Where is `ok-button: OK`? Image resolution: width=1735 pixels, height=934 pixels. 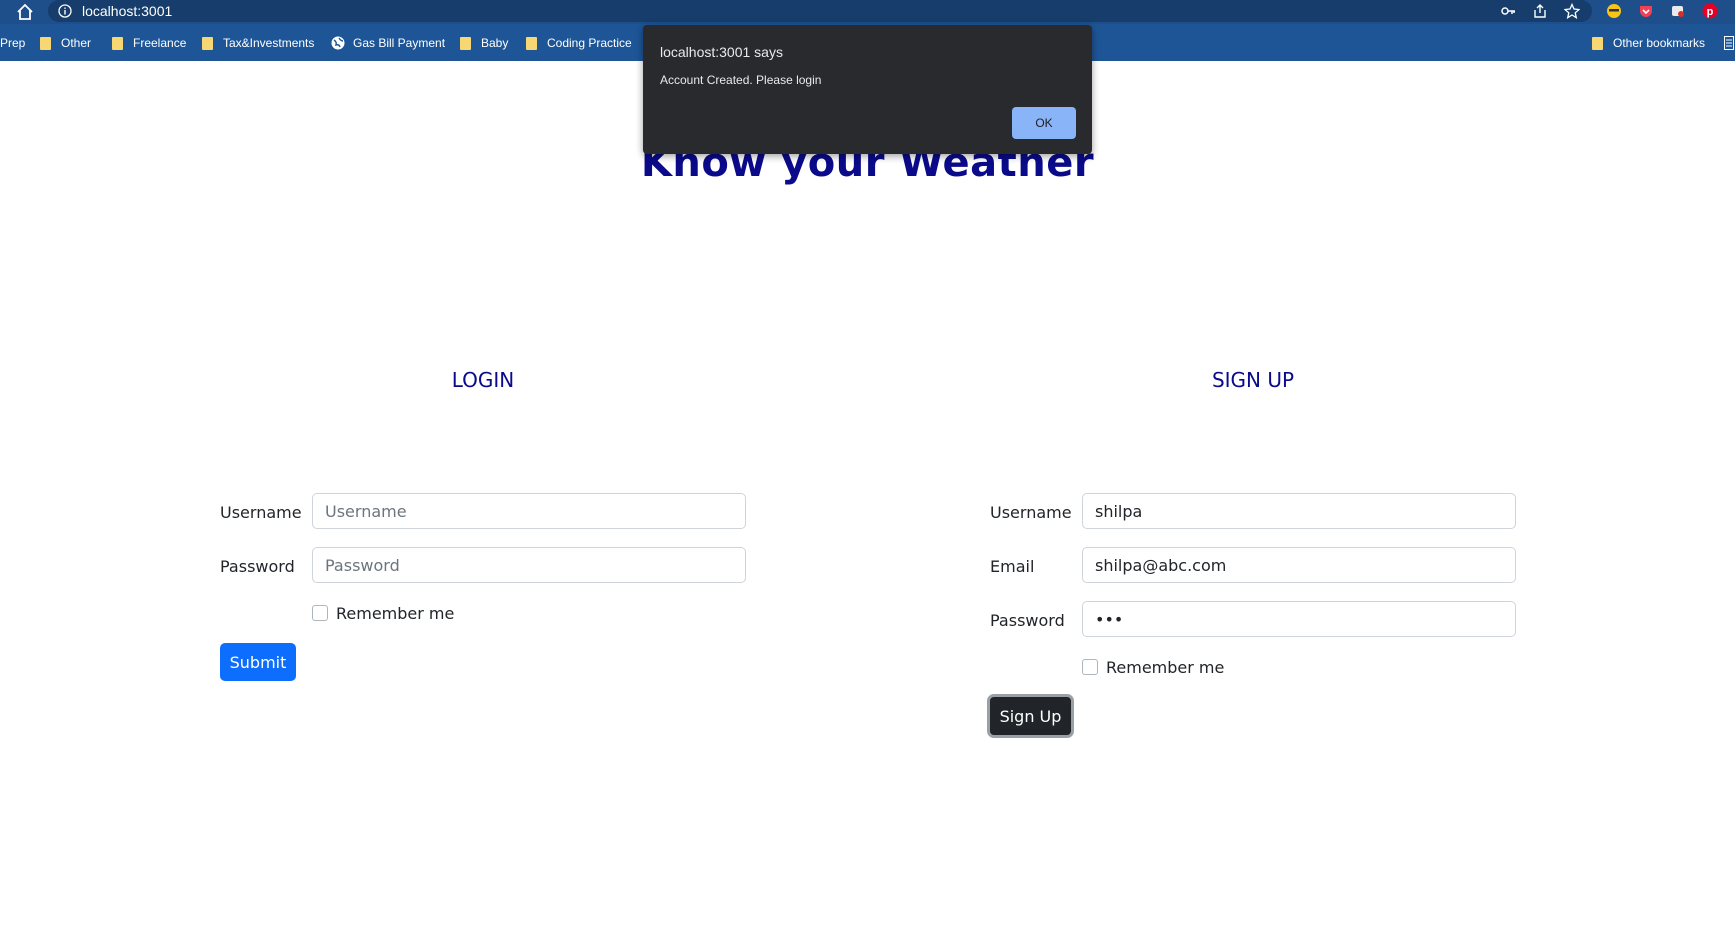
ok-button: OK is located at coordinates (1044, 123).